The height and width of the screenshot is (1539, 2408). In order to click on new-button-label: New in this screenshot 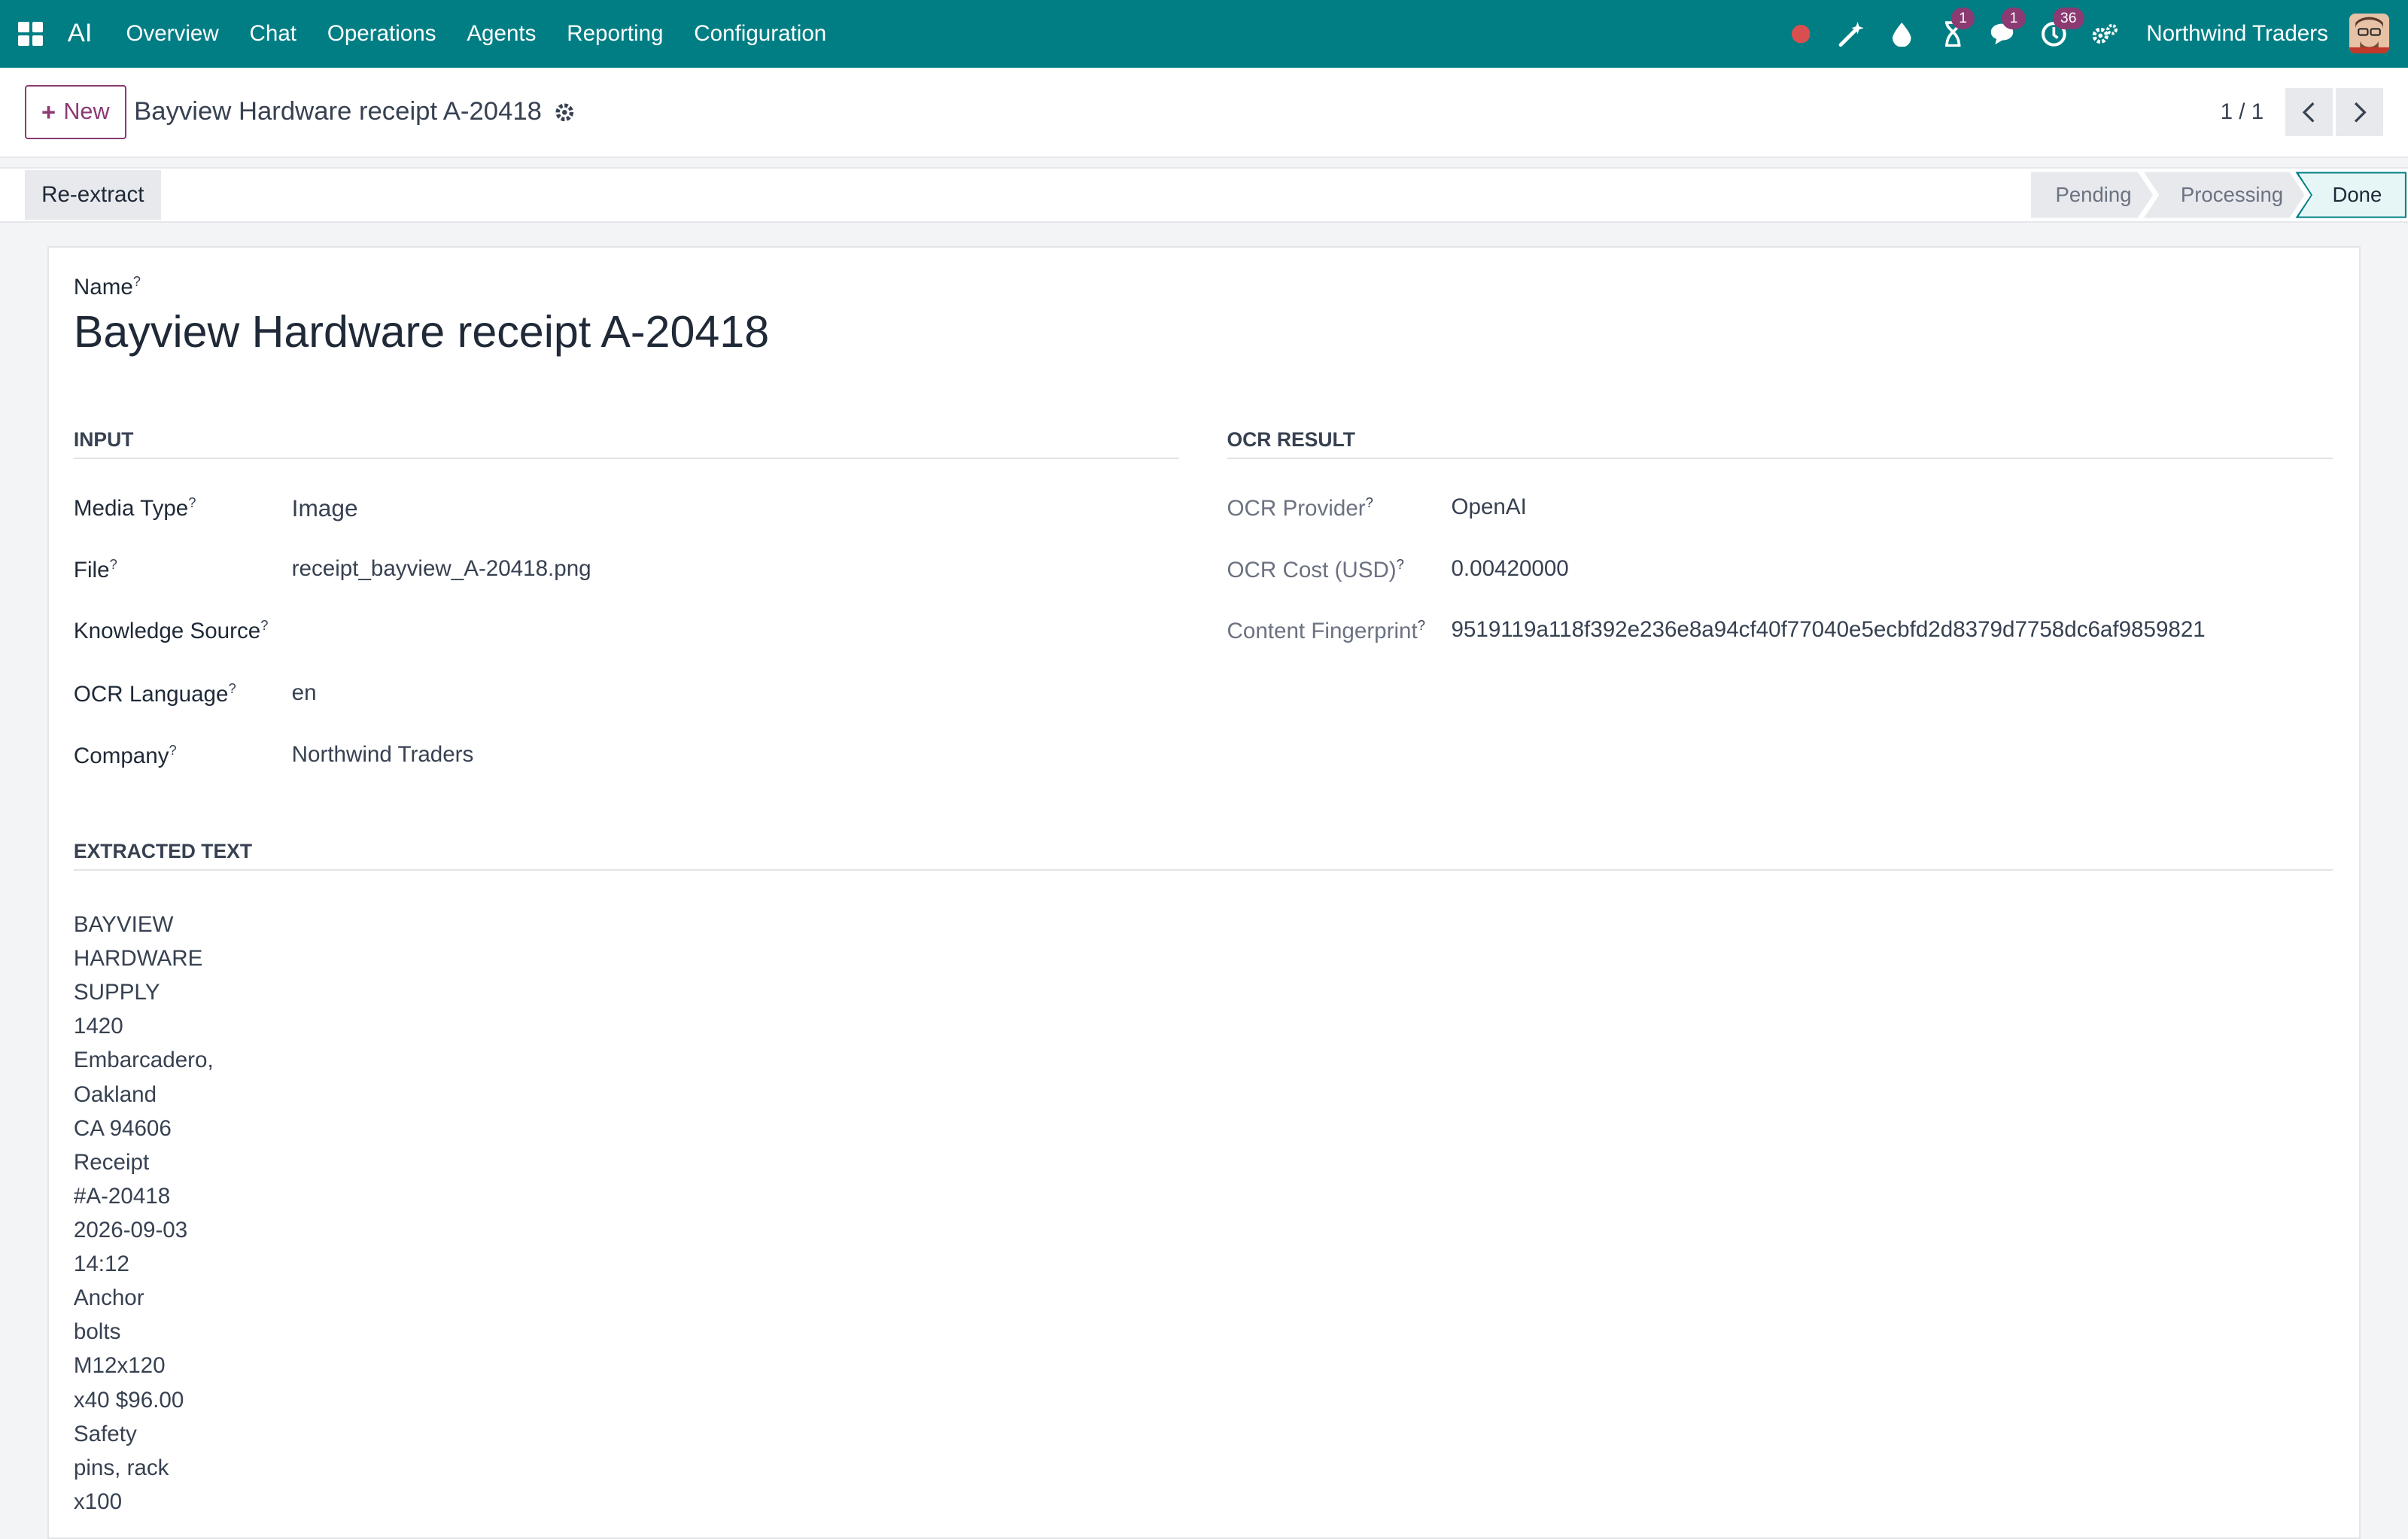, I will do `click(86, 112)`.